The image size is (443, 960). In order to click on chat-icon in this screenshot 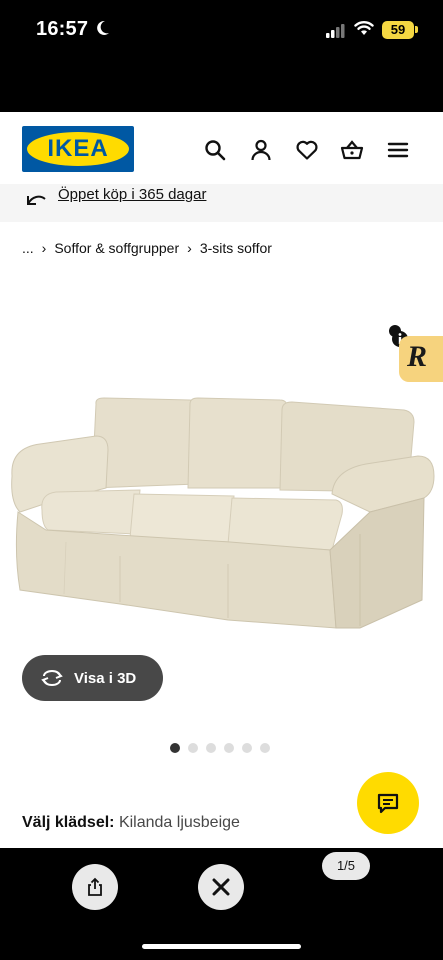, I will do `click(388, 803)`.